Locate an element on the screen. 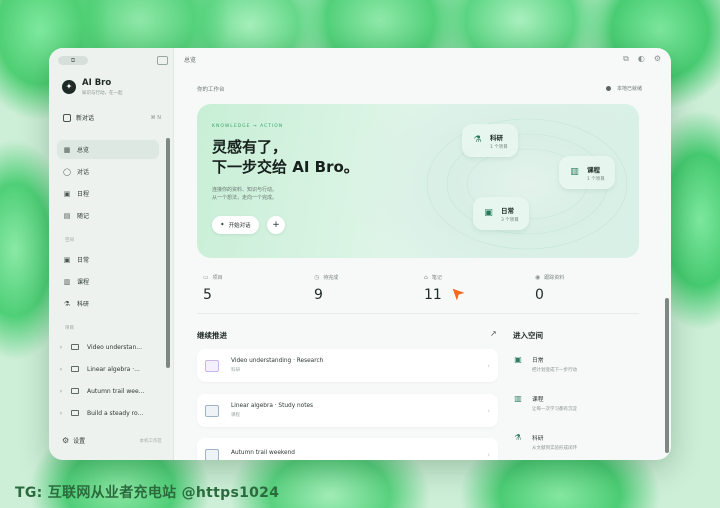 The image size is (720, 508). stat-value: 9 is located at coordinates (318, 295).